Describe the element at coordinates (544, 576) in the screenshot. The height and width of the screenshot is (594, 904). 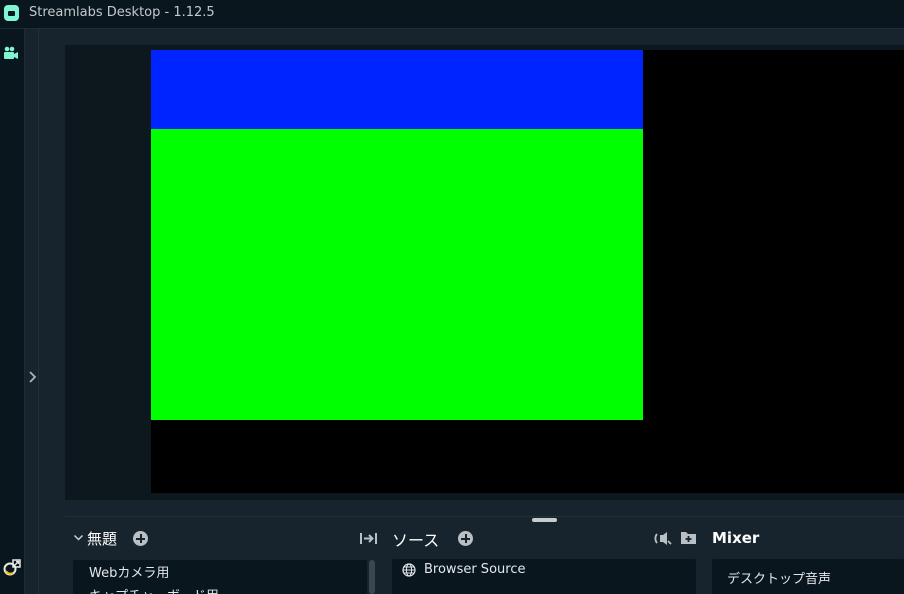
I see `sources-list: Browser Source` at that location.